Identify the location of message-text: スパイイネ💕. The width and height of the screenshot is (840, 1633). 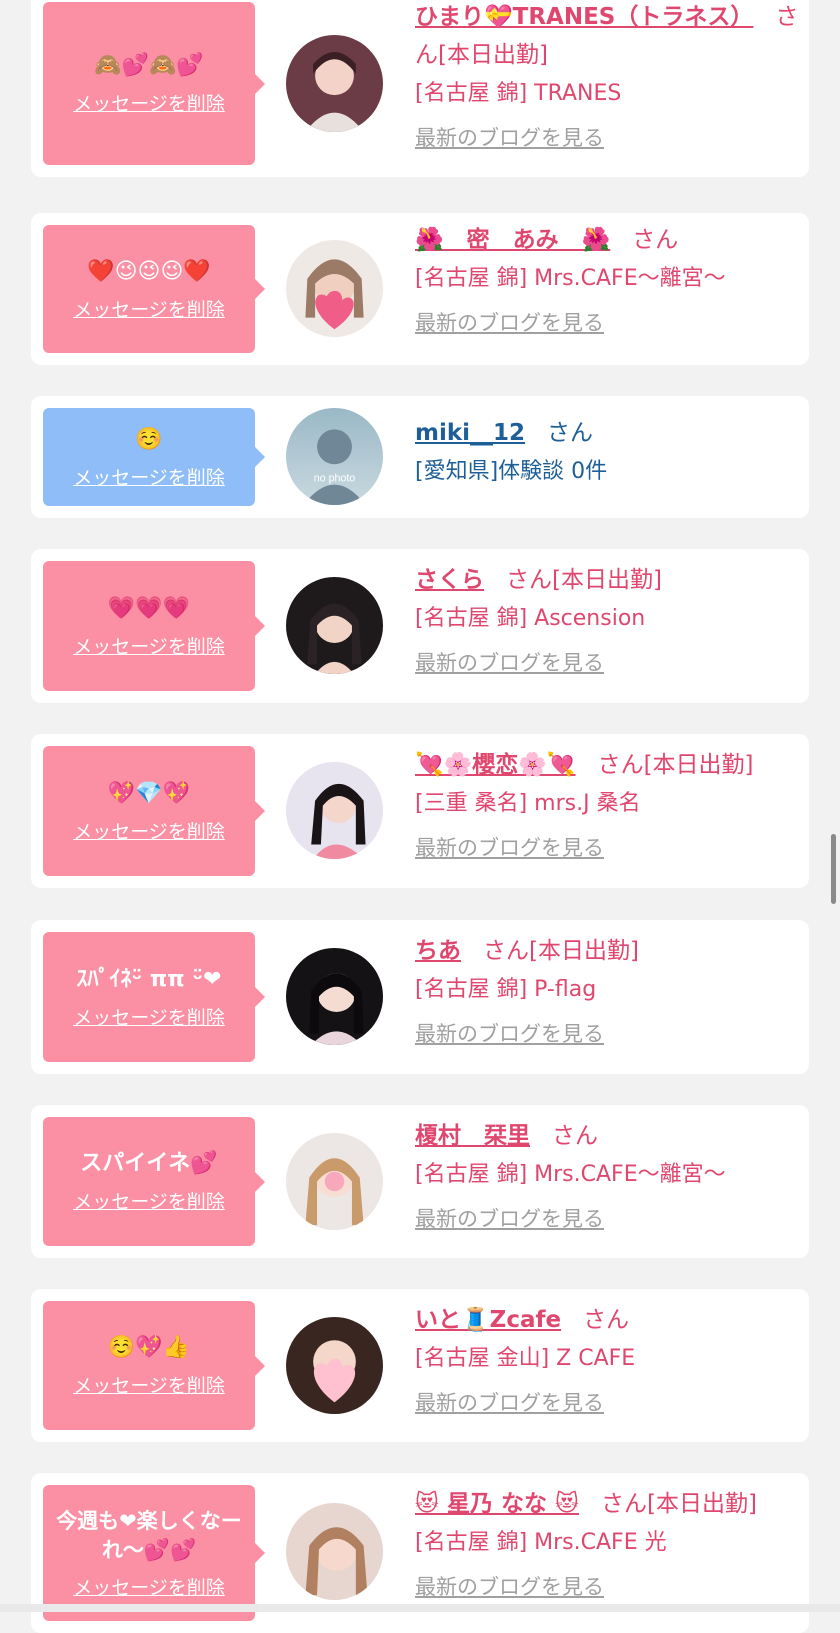
(149, 1163).